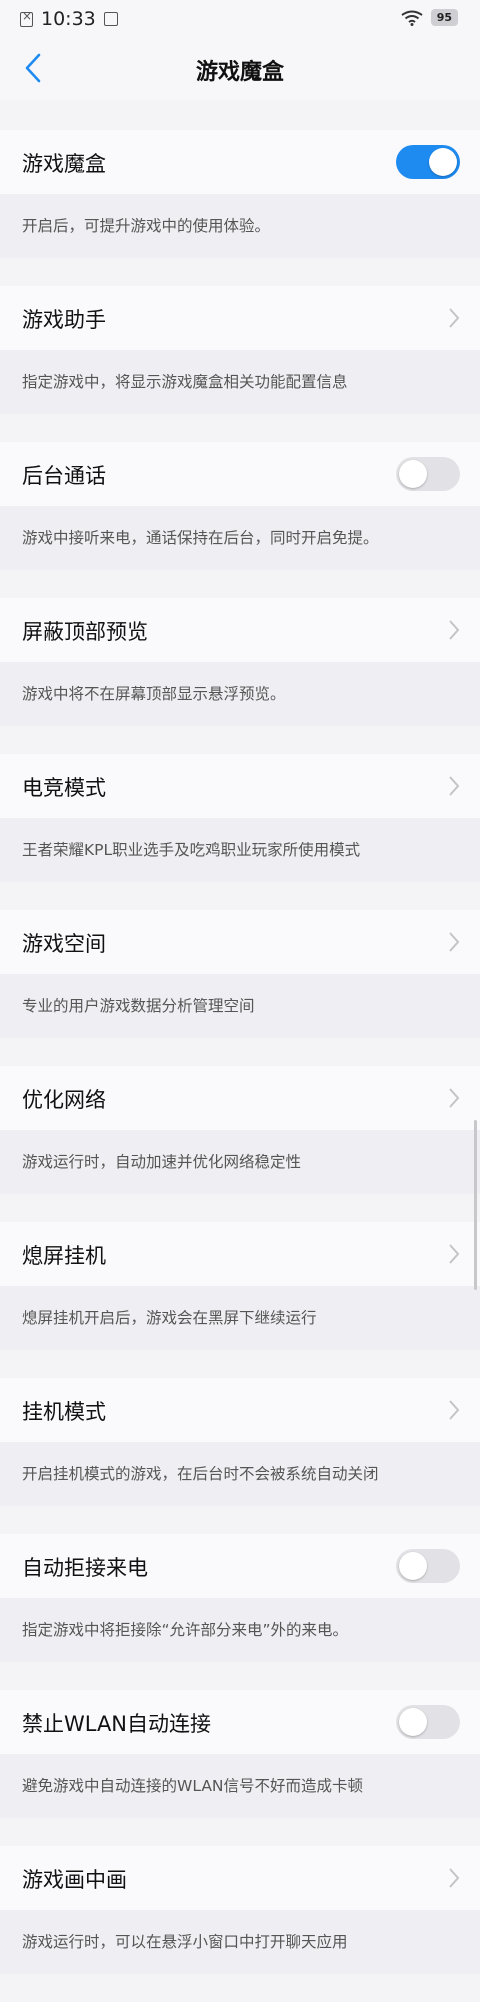  I want to click on setting-row: 游戏空间, so click(240, 942).